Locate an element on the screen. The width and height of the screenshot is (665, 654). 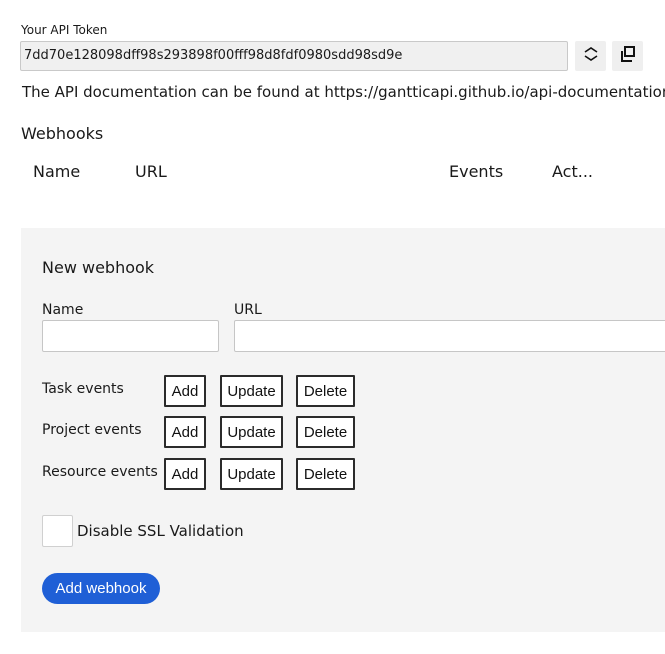
task-update-button: Update is located at coordinates (251, 391).